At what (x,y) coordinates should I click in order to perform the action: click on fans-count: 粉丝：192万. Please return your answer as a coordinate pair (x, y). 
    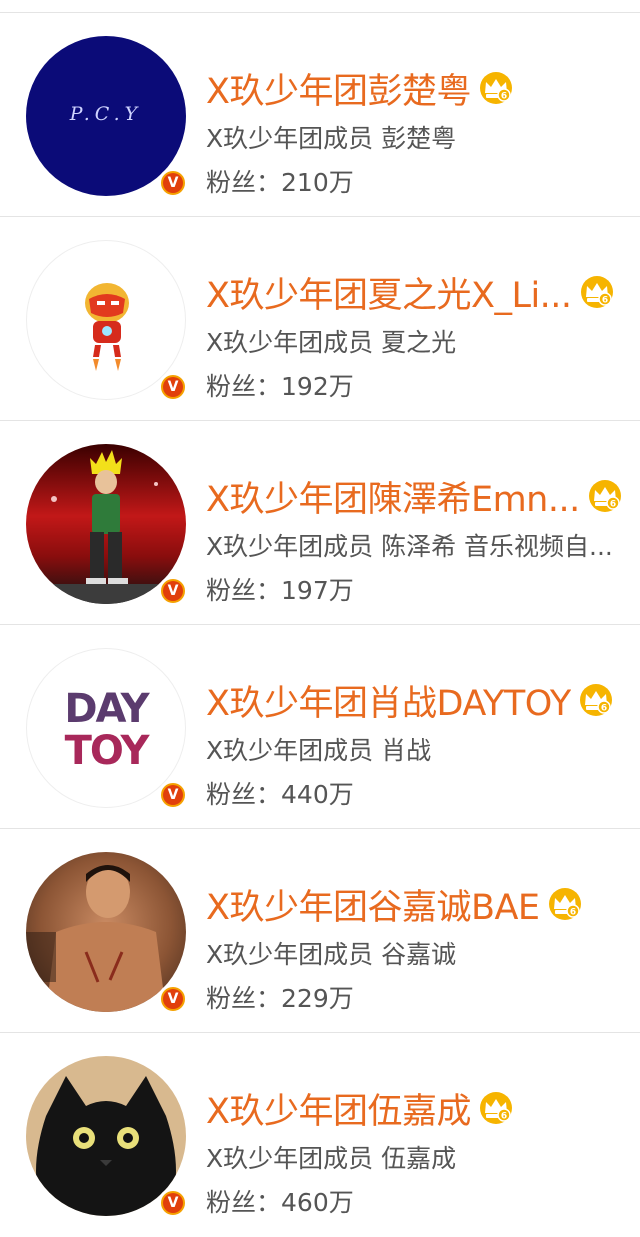
    Looking at the image, I should click on (280, 386).